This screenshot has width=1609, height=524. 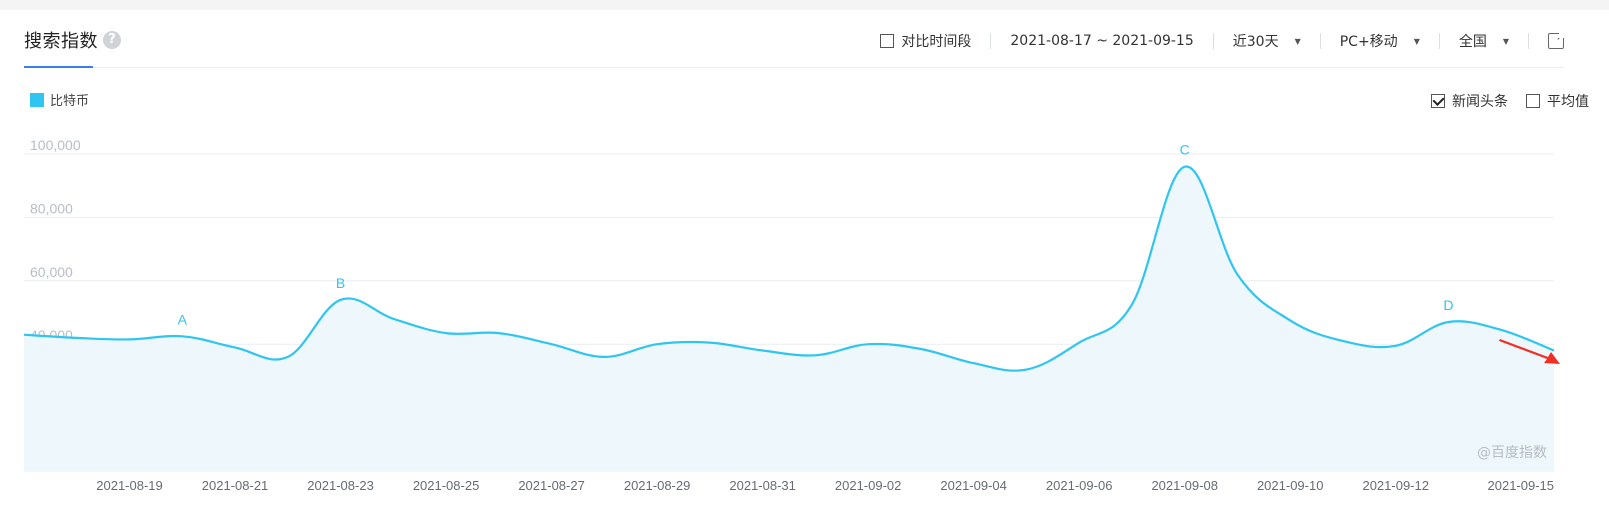 I want to click on y-tick-label: 100,000, so click(x=55, y=145).